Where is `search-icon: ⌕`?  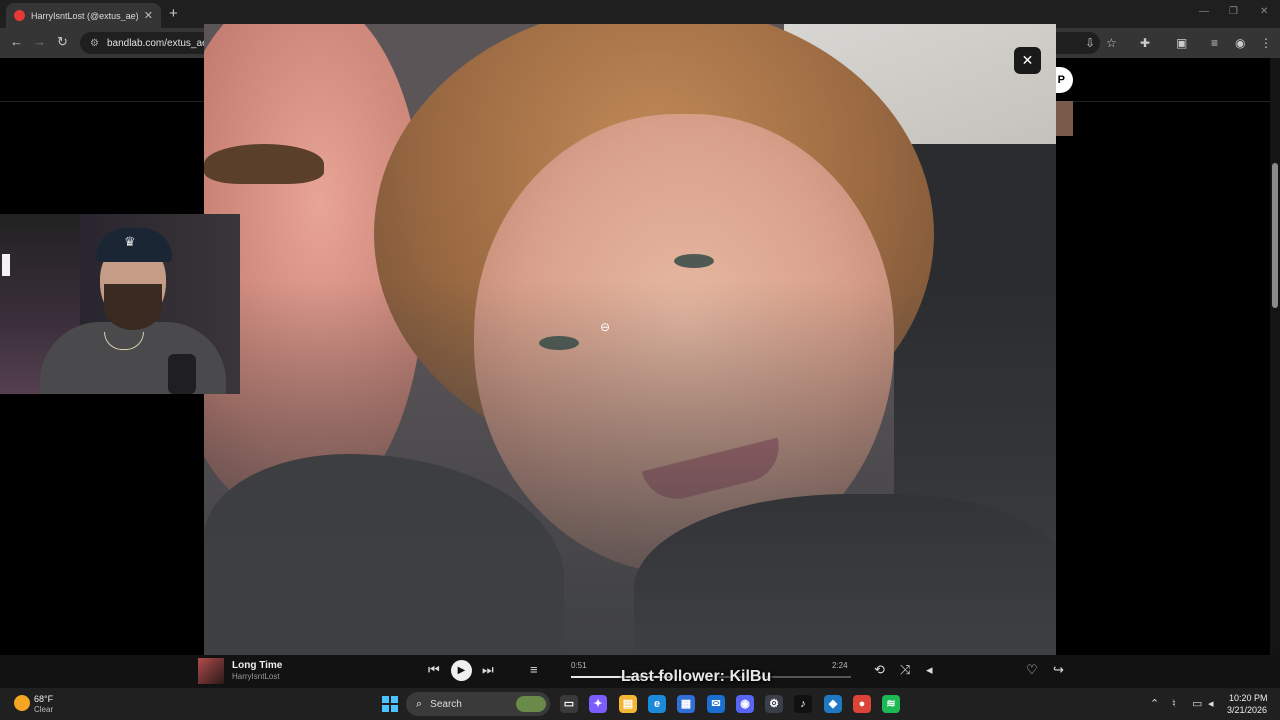
search-icon: ⌕ is located at coordinates (419, 703).